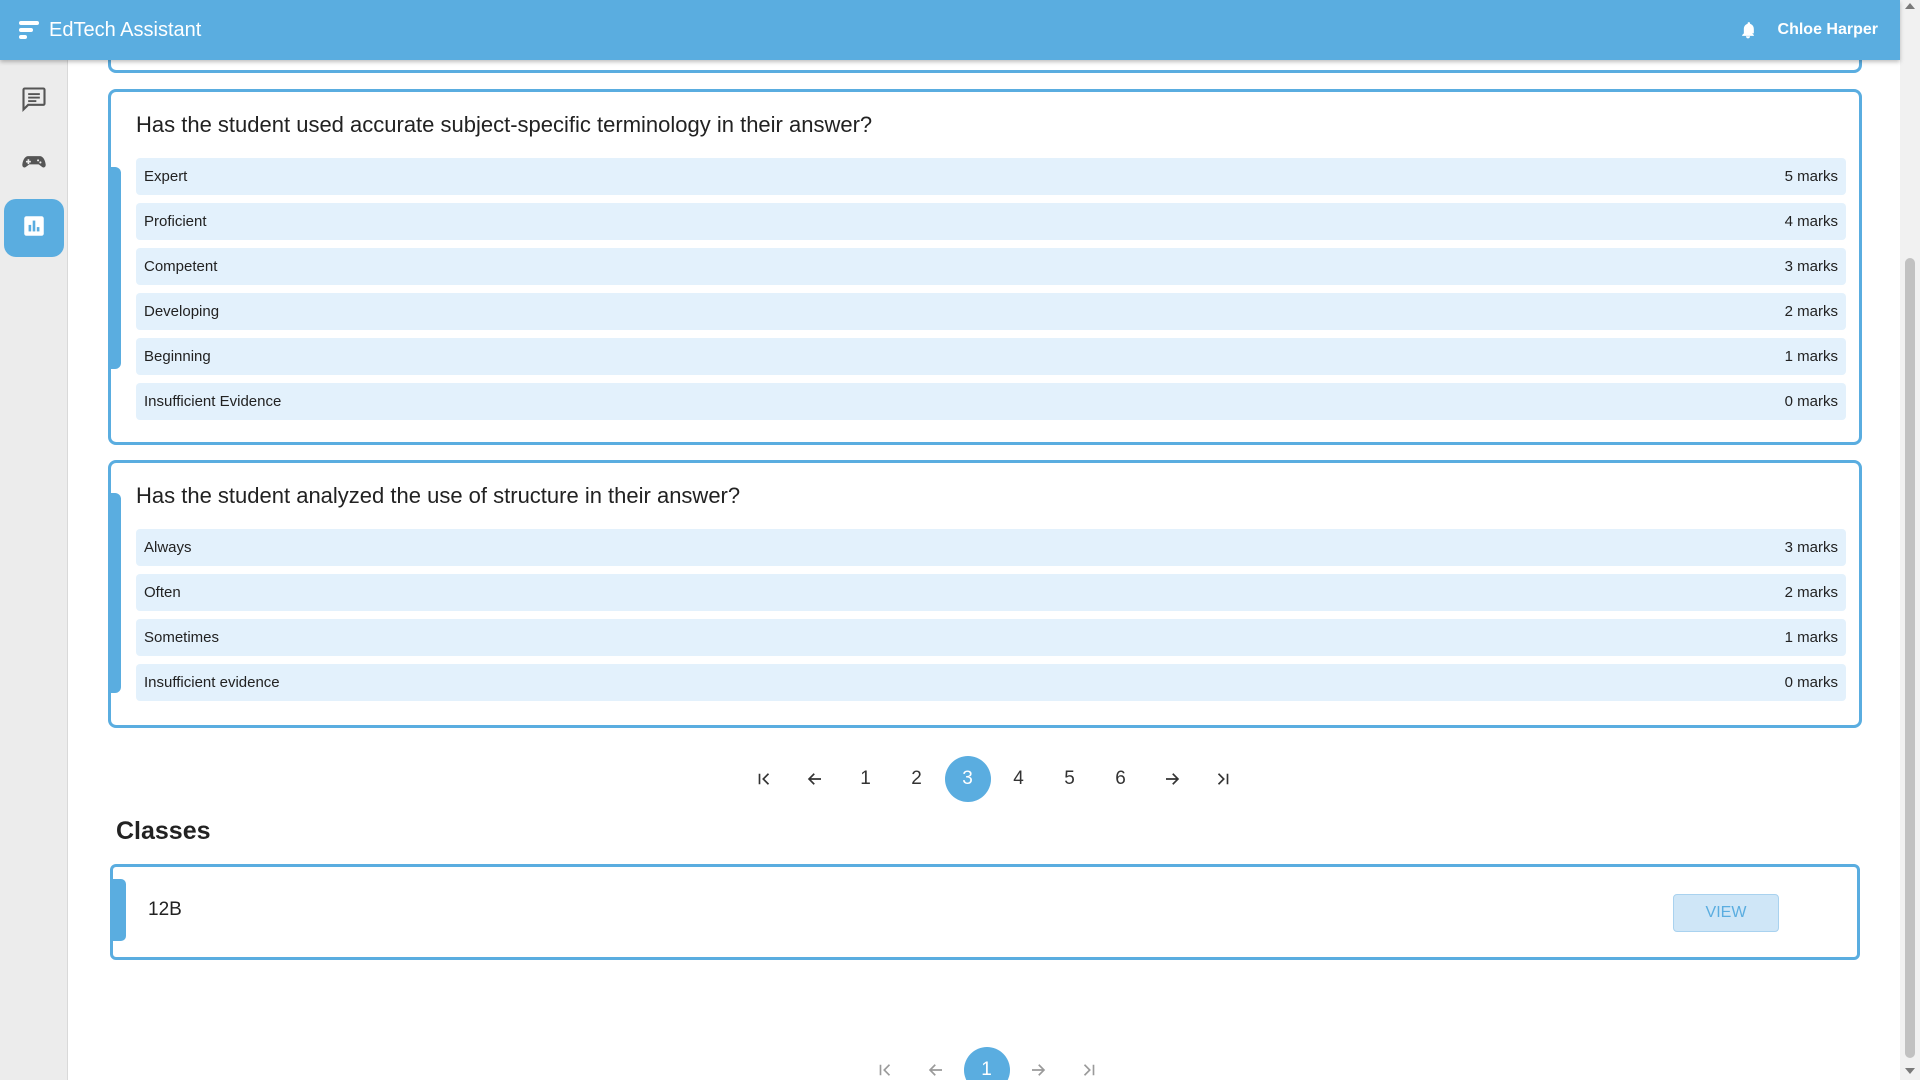  Describe the element at coordinates (1828, 30) in the screenshot. I see `user-name: Chloe Harper` at that location.